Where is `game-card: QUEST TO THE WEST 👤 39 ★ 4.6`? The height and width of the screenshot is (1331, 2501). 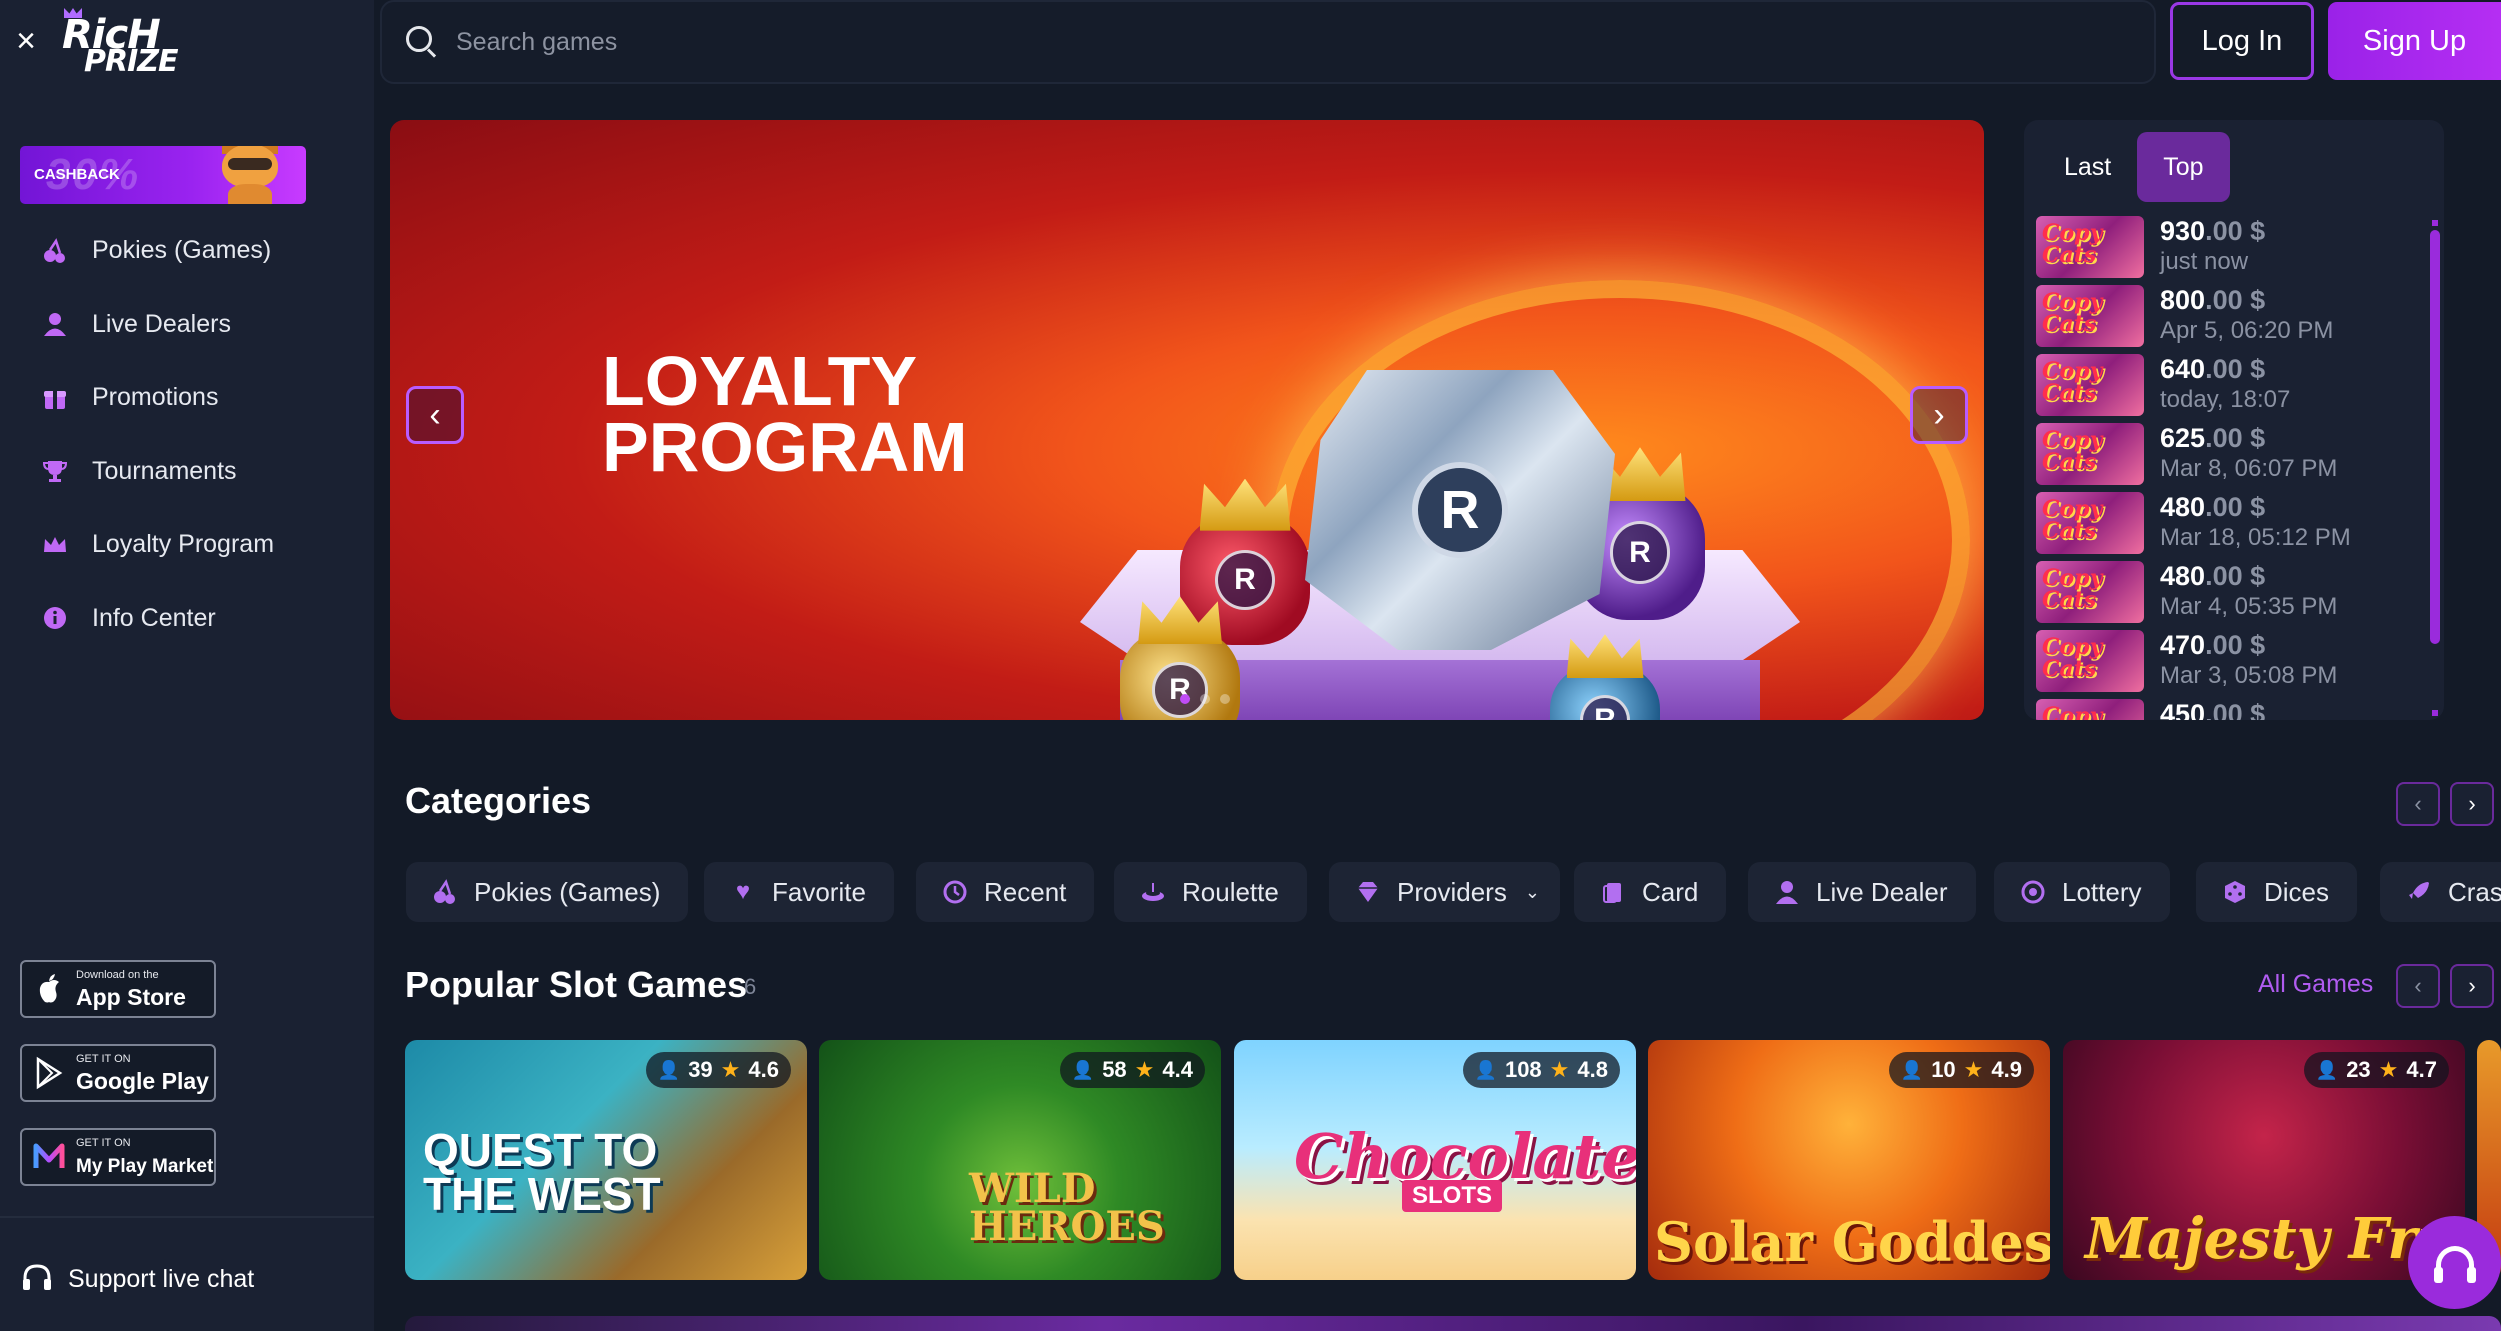
game-card: QUEST TO THE WEST 👤 39 ★ 4.6 is located at coordinates (606, 1160).